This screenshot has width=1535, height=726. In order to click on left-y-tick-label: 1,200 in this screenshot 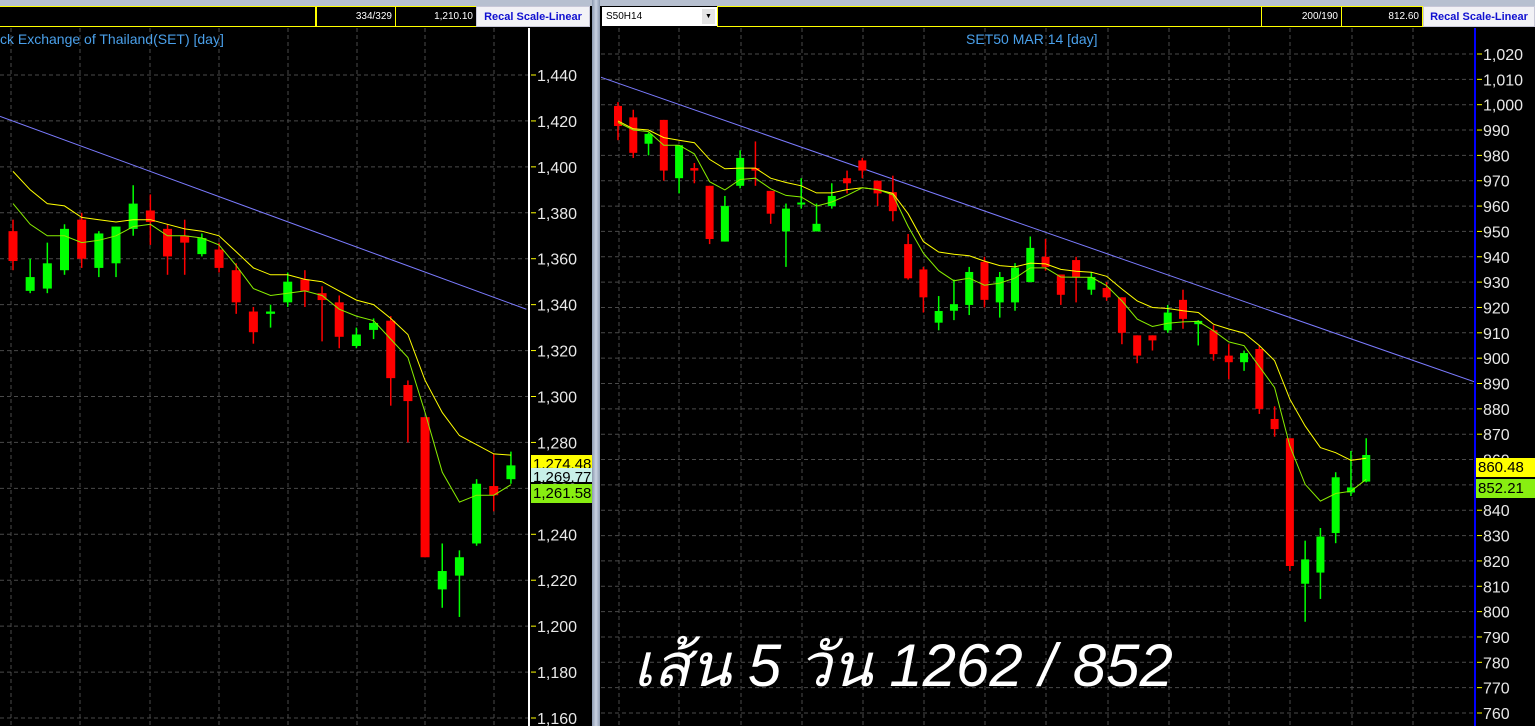, I will do `click(557, 627)`.